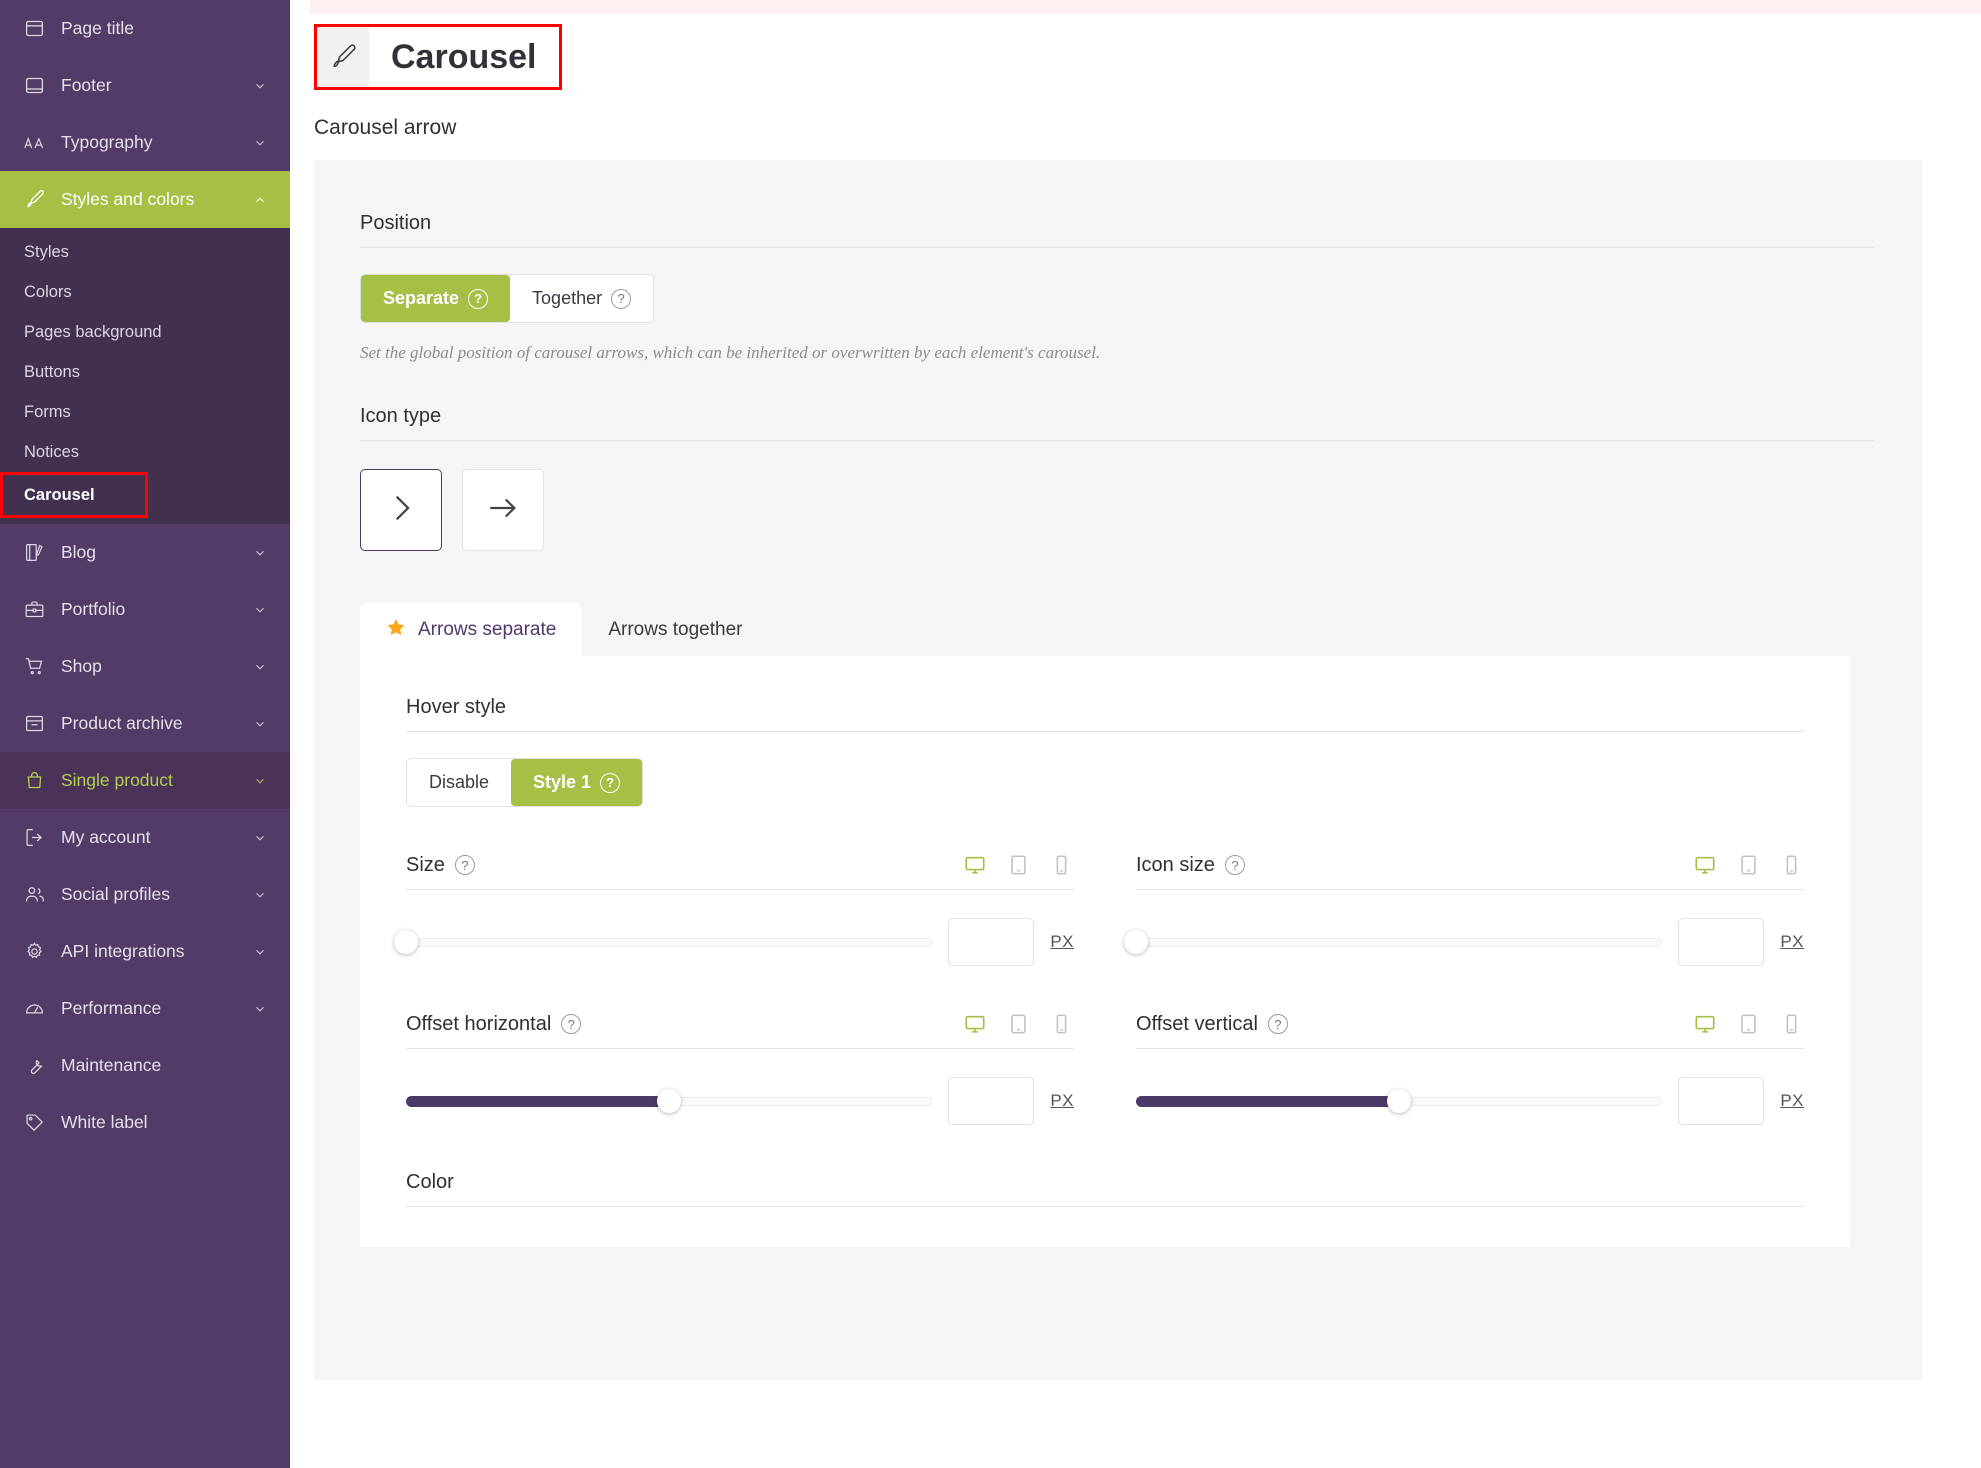  Describe the element at coordinates (145, 780) in the screenshot. I see `sidebar-item-single-product: Single product` at that location.